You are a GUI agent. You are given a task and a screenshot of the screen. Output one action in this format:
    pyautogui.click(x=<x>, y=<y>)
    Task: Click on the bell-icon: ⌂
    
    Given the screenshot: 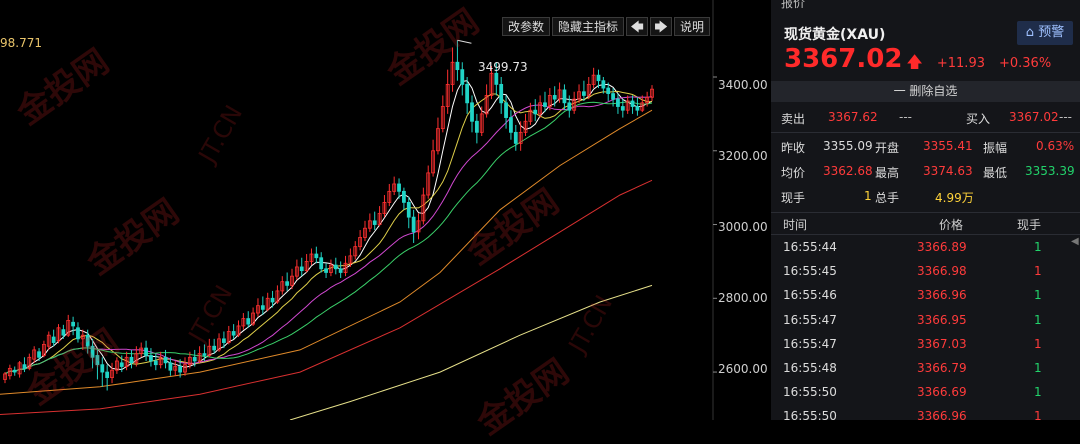 What is the action you would take?
    pyautogui.click(x=1030, y=32)
    